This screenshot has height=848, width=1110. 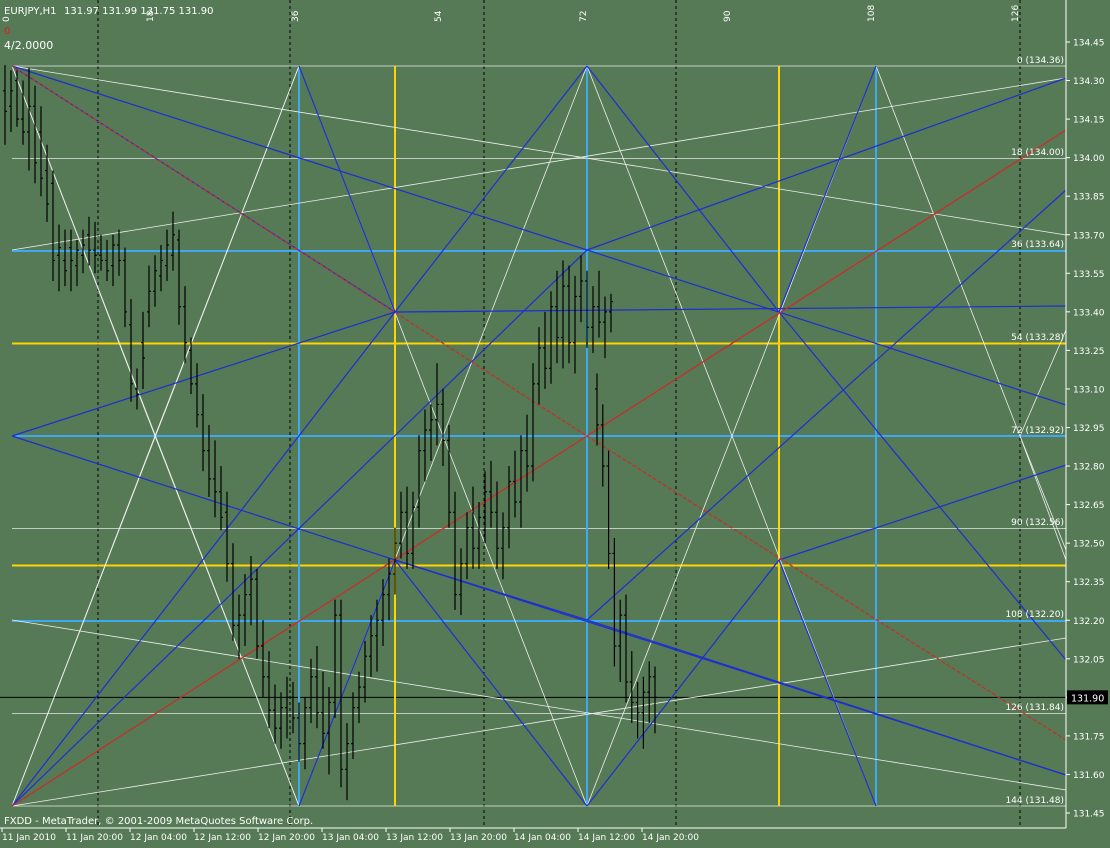 I want to click on time-tick-label: 12 Jan 04:00, so click(x=158, y=838).